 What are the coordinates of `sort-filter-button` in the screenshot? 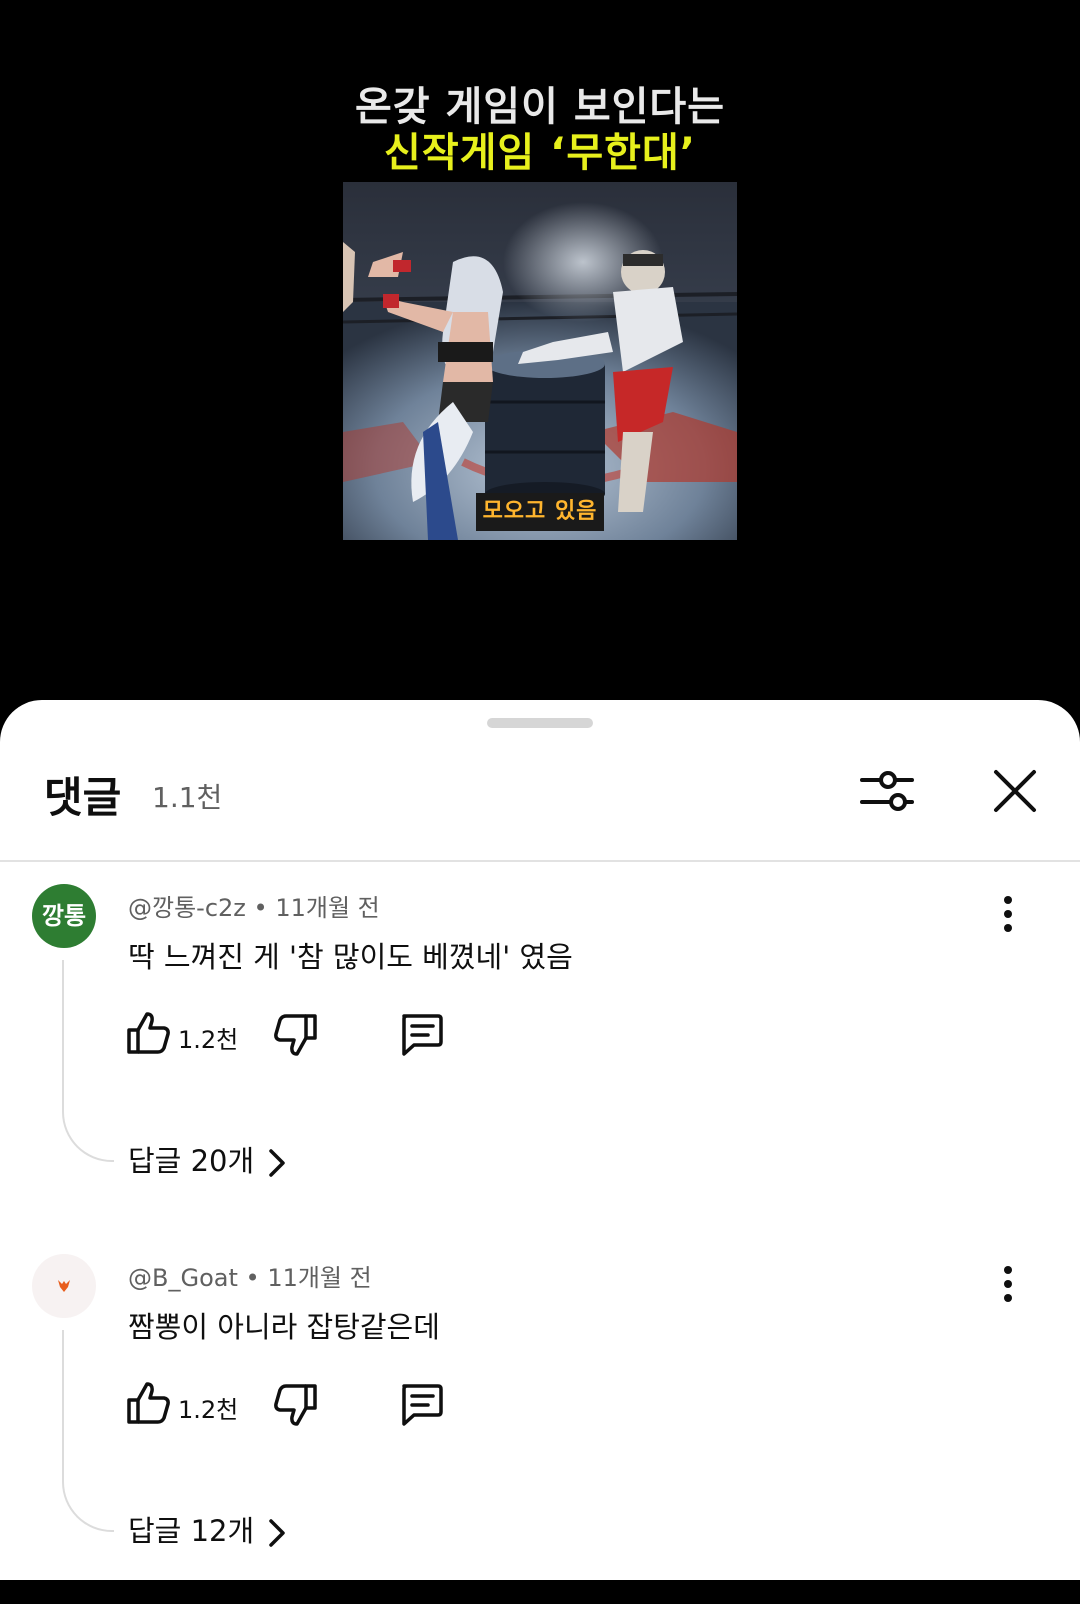 It's located at (887, 791).